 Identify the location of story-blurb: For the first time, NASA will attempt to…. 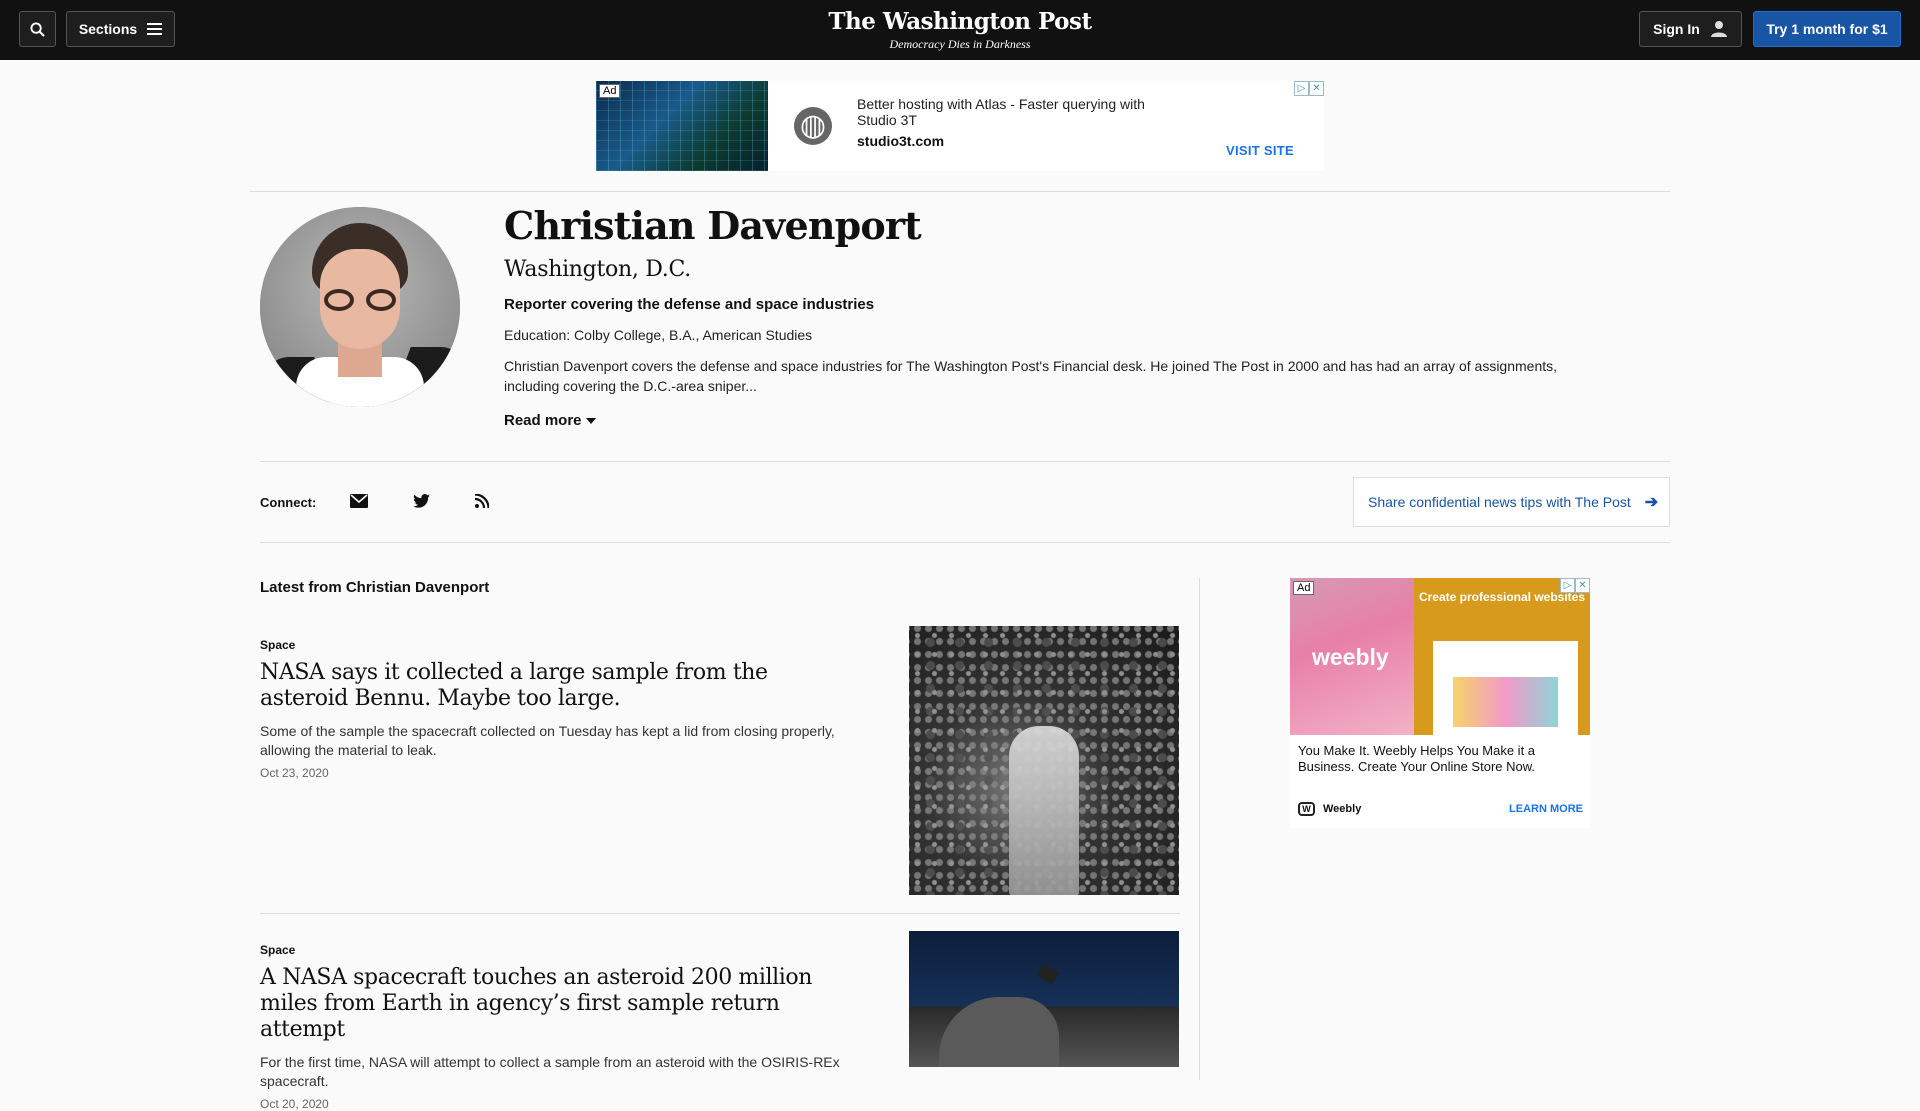
(550, 1071).